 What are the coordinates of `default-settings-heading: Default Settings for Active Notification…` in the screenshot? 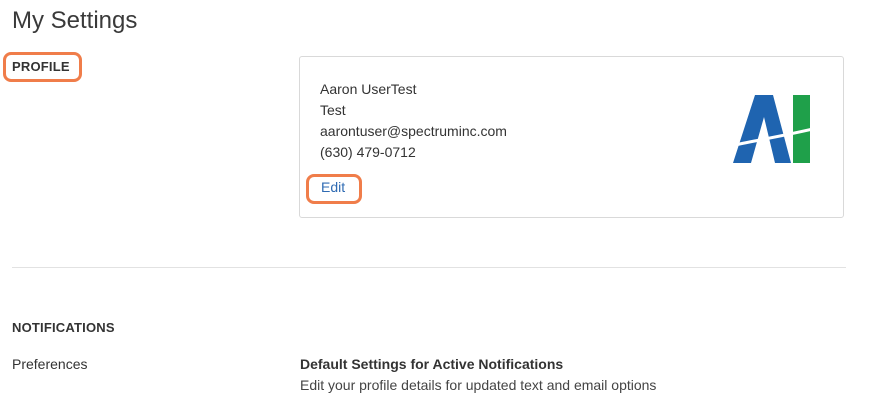 It's located at (432, 364).